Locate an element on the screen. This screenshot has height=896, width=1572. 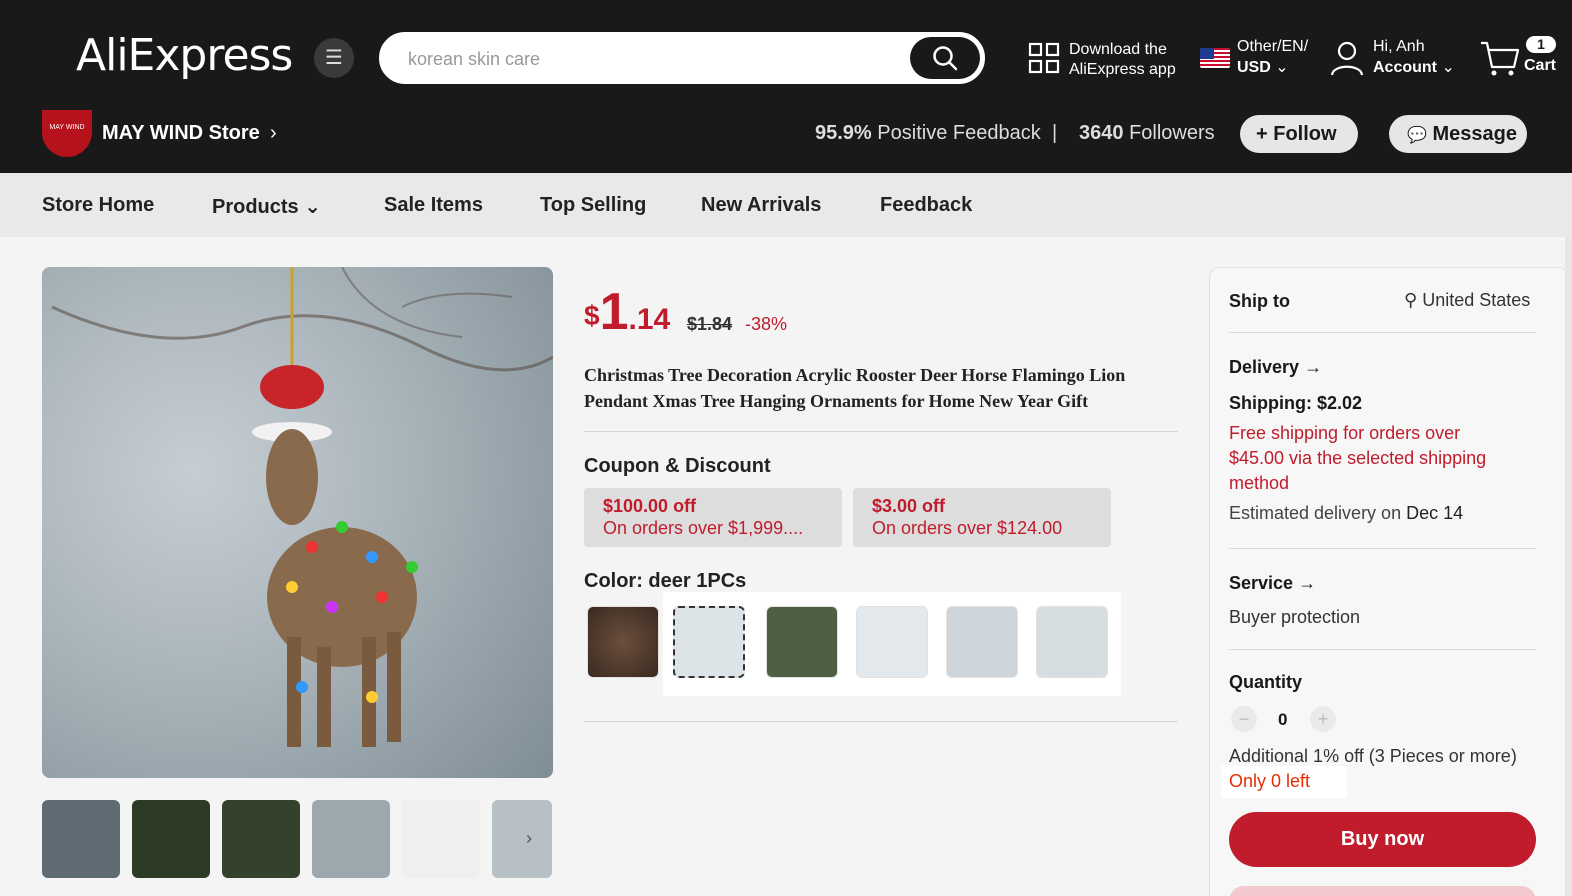
swatch-lion is located at coordinates (982, 642).